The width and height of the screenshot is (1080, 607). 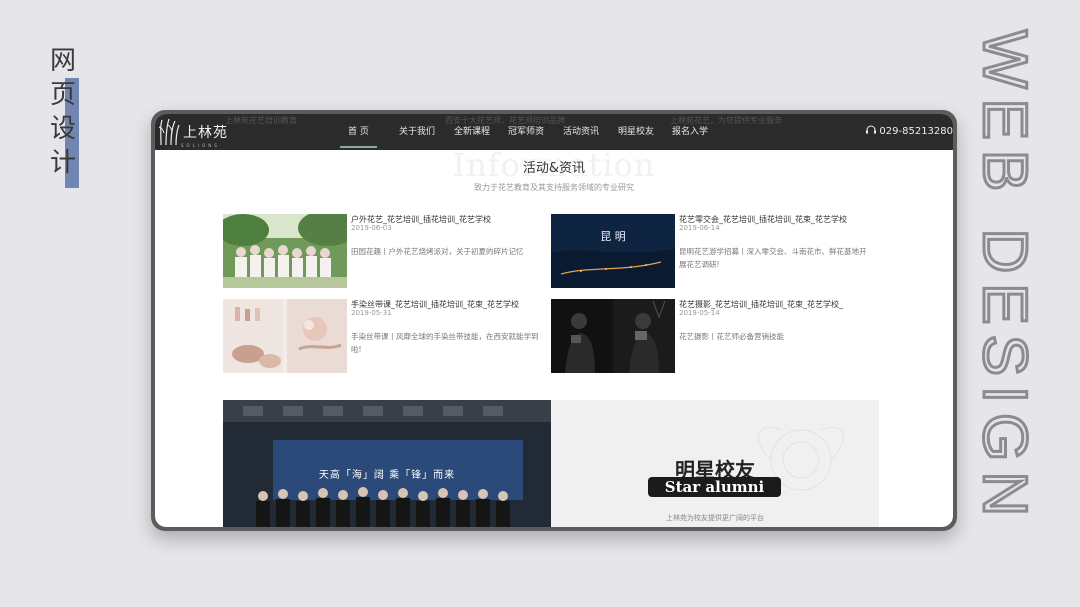 What do you see at coordinates (1004, 278) in the screenshot?
I see `big-vertical-label: WEB DESIGN` at bounding box center [1004, 278].